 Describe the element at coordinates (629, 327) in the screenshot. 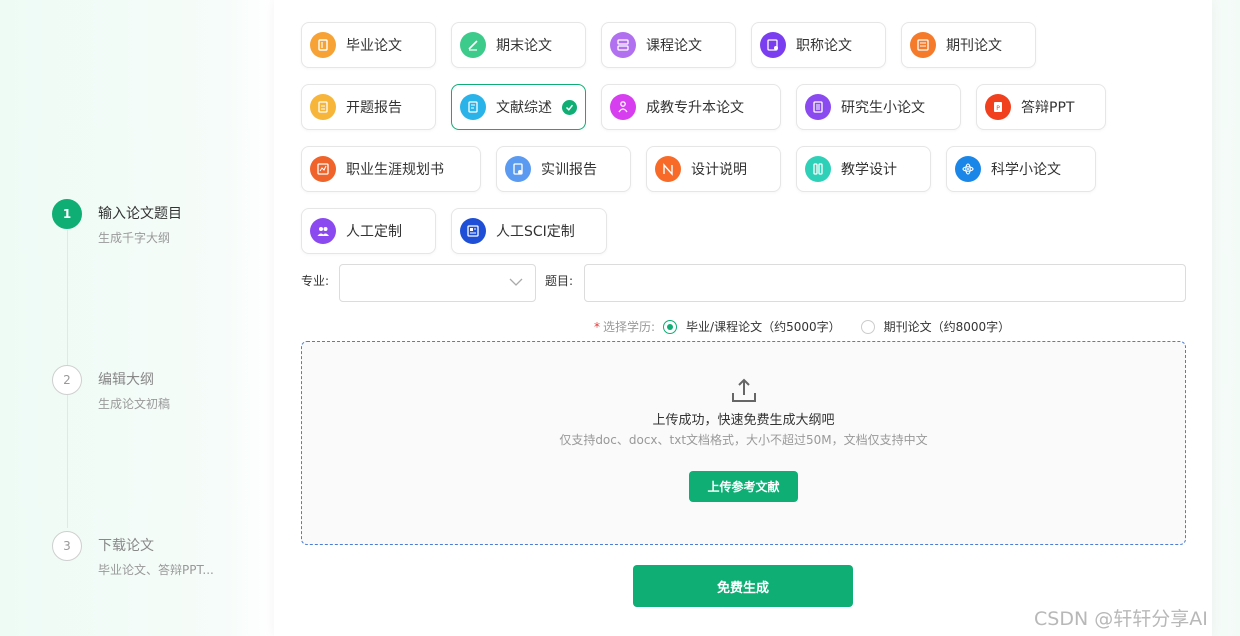

I see `education-label: 选择学历:` at that location.